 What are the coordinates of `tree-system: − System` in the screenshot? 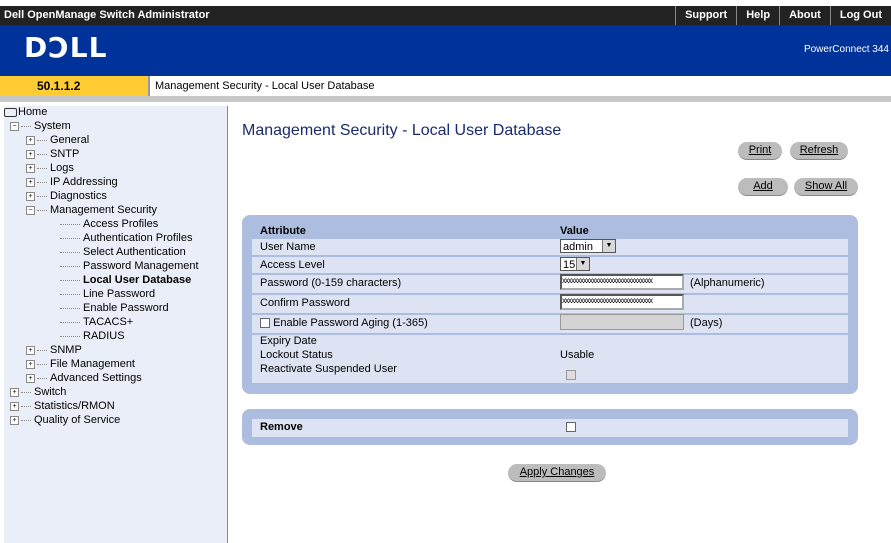 It's located at (40, 126).